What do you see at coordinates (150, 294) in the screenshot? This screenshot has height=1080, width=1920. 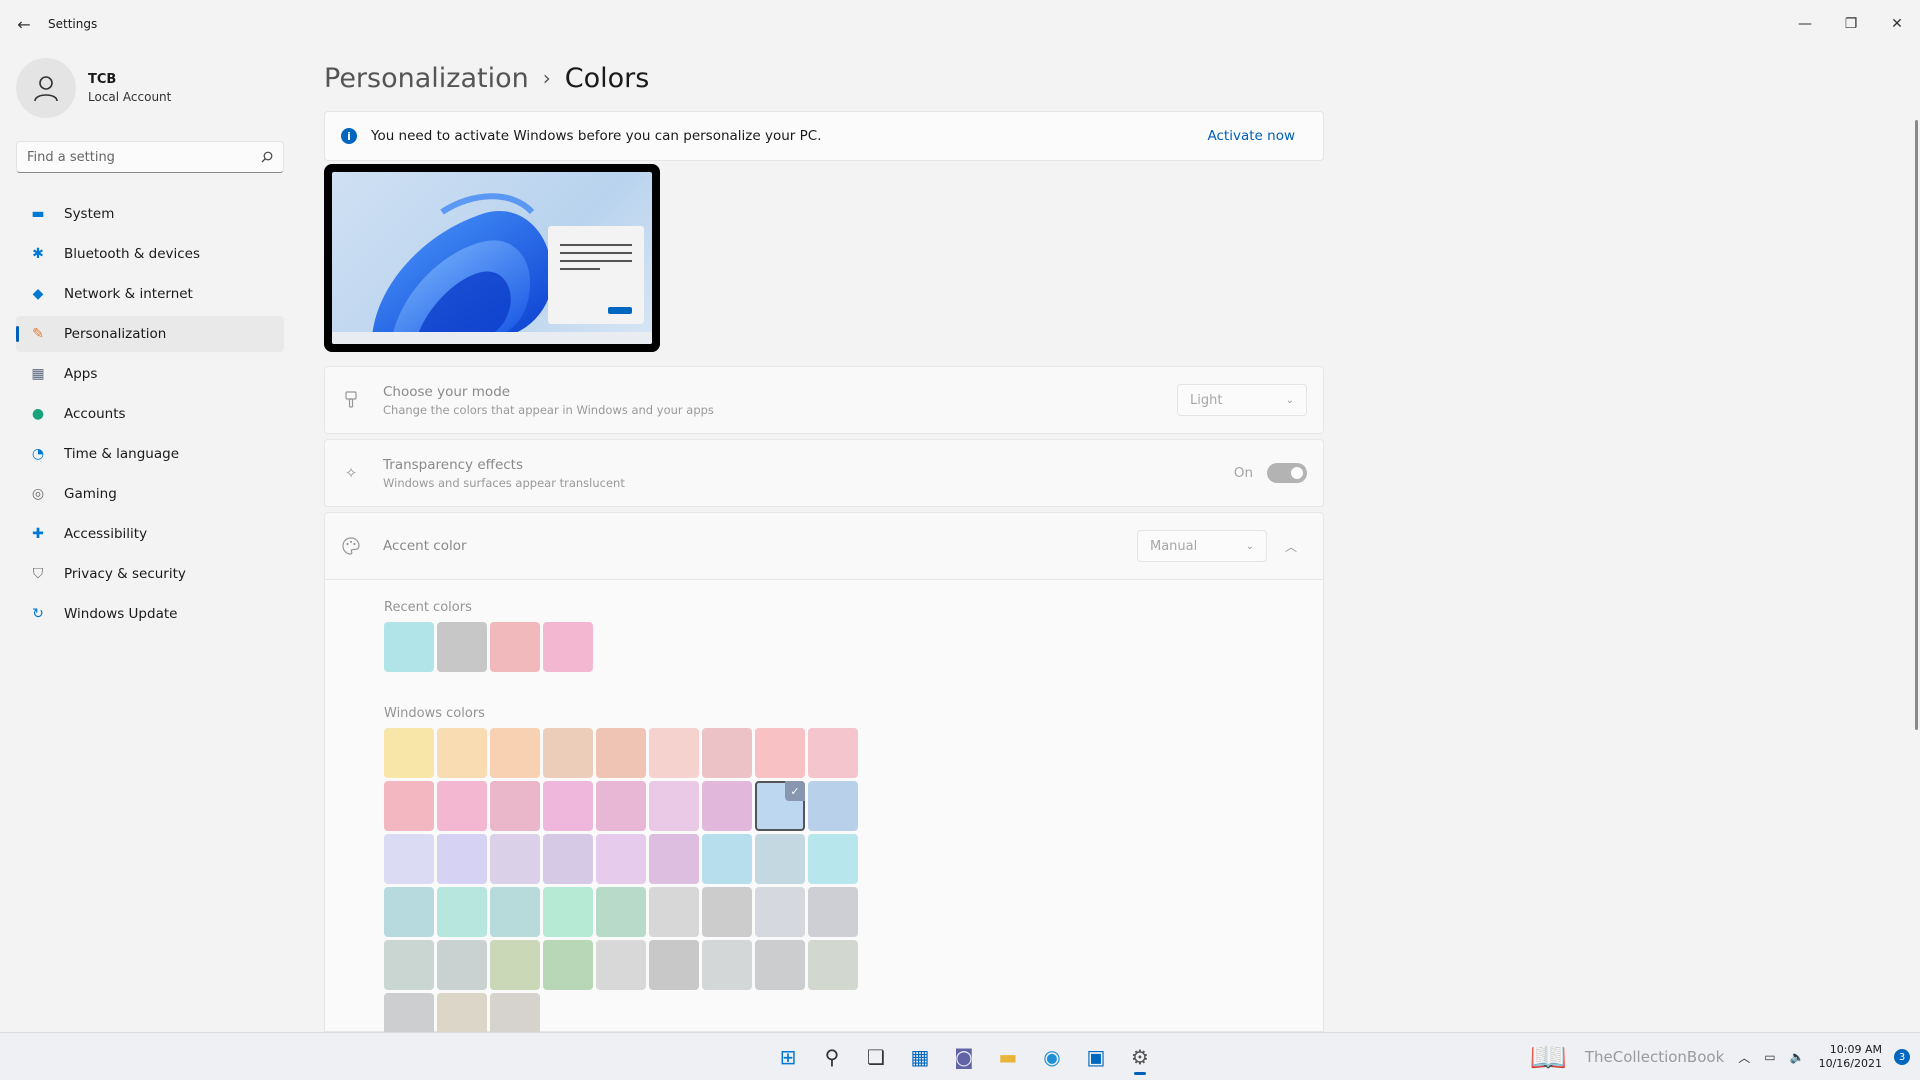 I see `sidebar-item-network-internet: ◆ Network & internet` at bounding box center [150, 294].